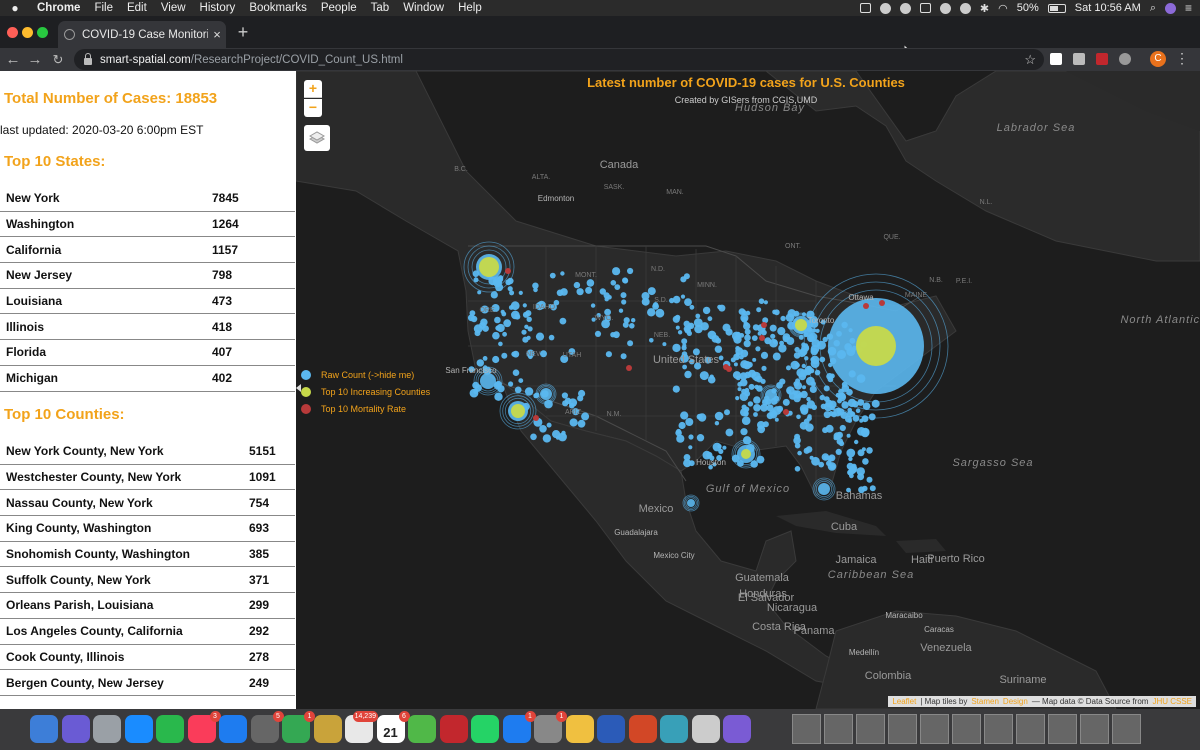  What do you see at coordinates (925, 8) in the screenshot?
I see `grid-tray-icon` at bounding box center [925, 8].